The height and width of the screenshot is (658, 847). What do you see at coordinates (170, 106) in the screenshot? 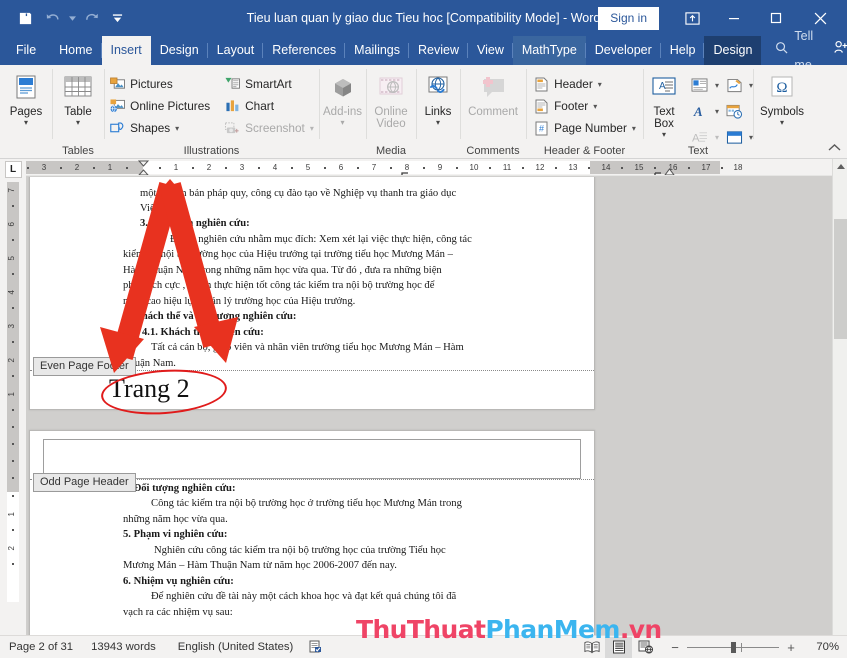
I see `online-pictures-label: Online Pictures` at bounding box center [170, 106].